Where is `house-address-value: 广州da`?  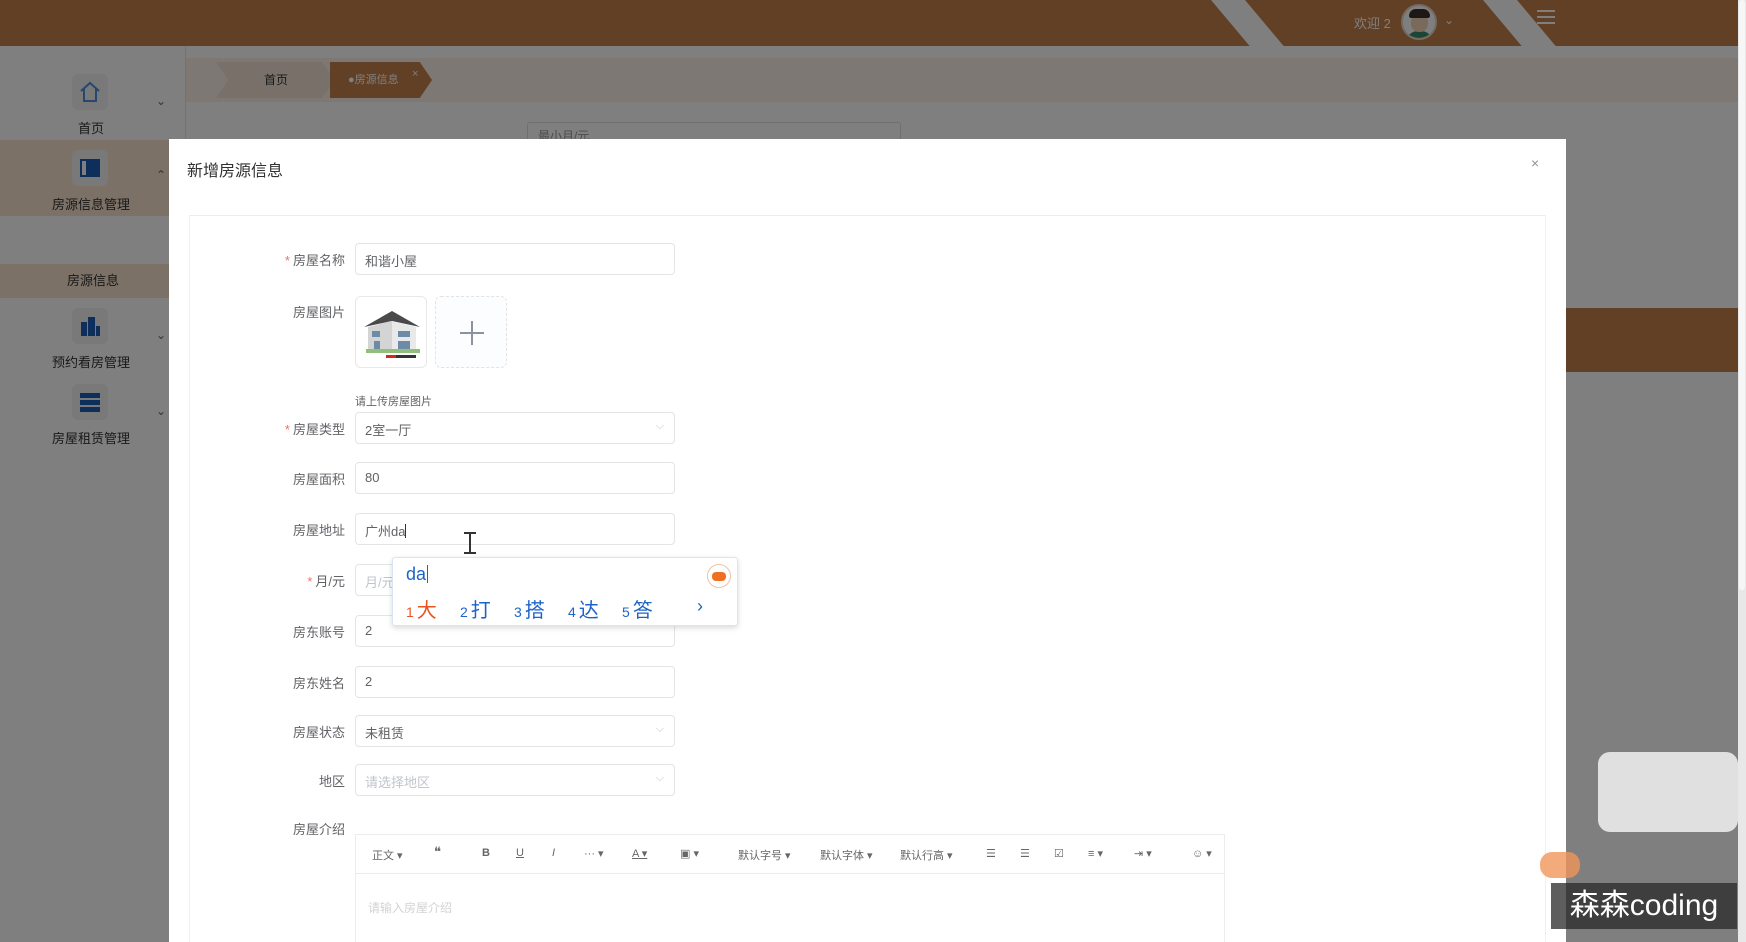 house-address-value: 广州da is located at coordinates (385, 531).